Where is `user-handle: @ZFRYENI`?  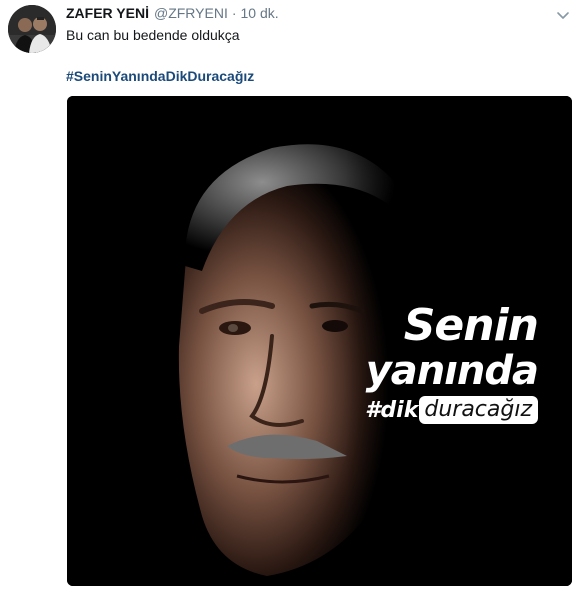
user-handle: @ZFRYENI is located at coordinates (191, 13).